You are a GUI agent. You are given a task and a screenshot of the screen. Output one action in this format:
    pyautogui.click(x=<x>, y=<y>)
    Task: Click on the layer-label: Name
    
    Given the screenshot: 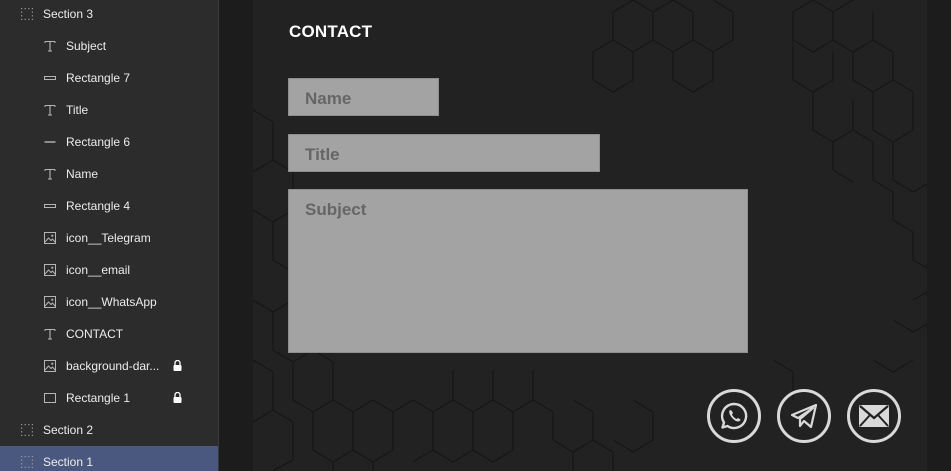 What is the action you would take?
    pyautogui.click(x=82, y=174)
    